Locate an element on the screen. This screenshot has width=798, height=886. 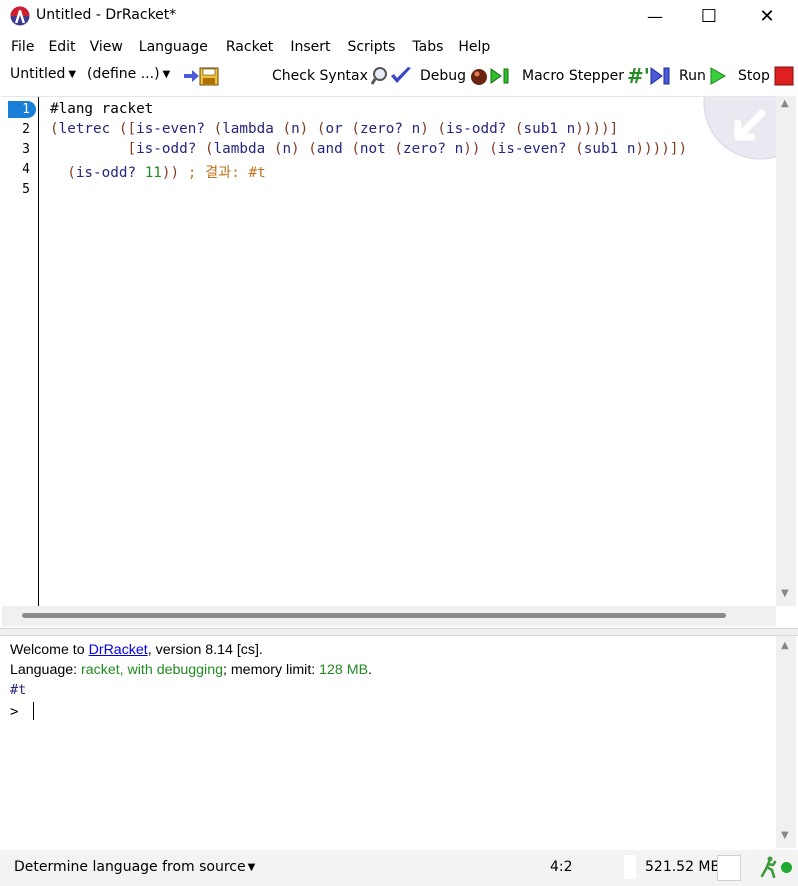
save-icon is located at coordinates (201, 76).